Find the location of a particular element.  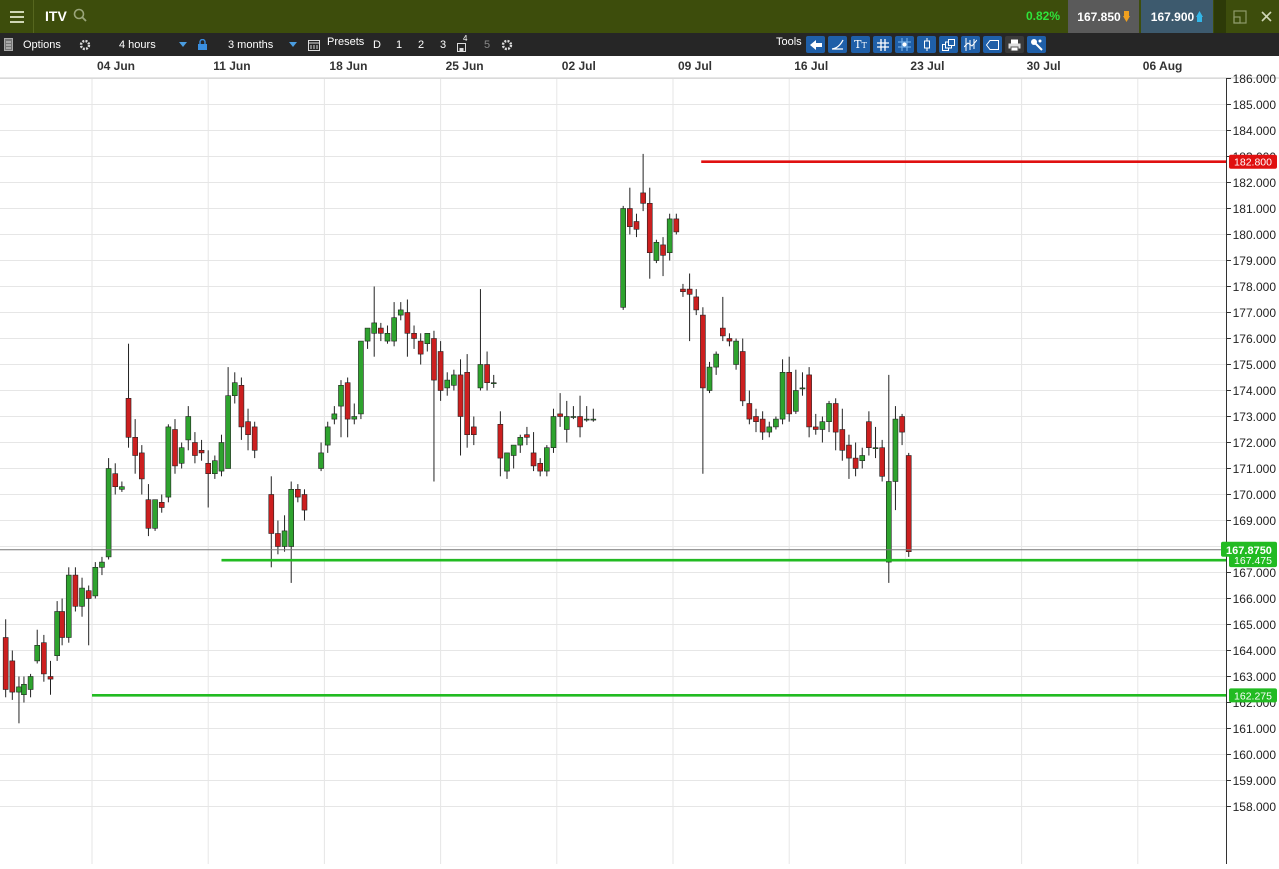

drag-handle is located at coordinates (1220, 16).